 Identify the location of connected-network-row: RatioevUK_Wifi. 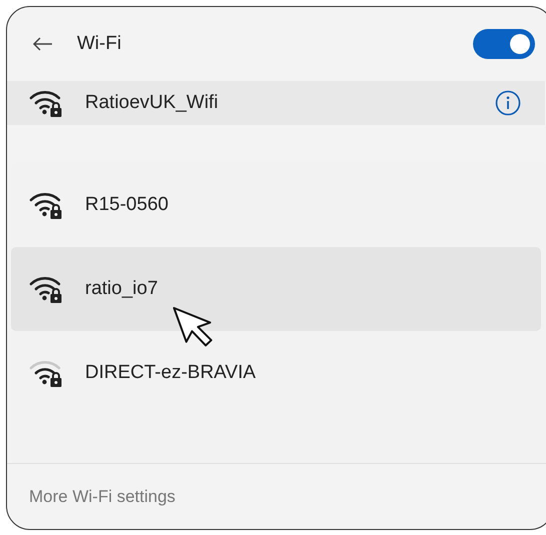
(276, 103).